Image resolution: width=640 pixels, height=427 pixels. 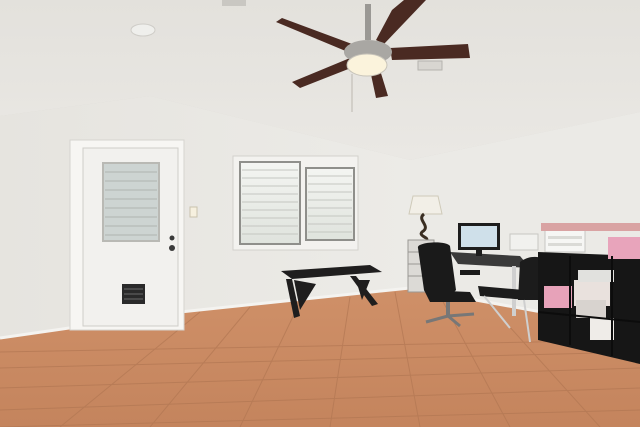 I want to click on window-pane-left, so click(x=270, y=203).